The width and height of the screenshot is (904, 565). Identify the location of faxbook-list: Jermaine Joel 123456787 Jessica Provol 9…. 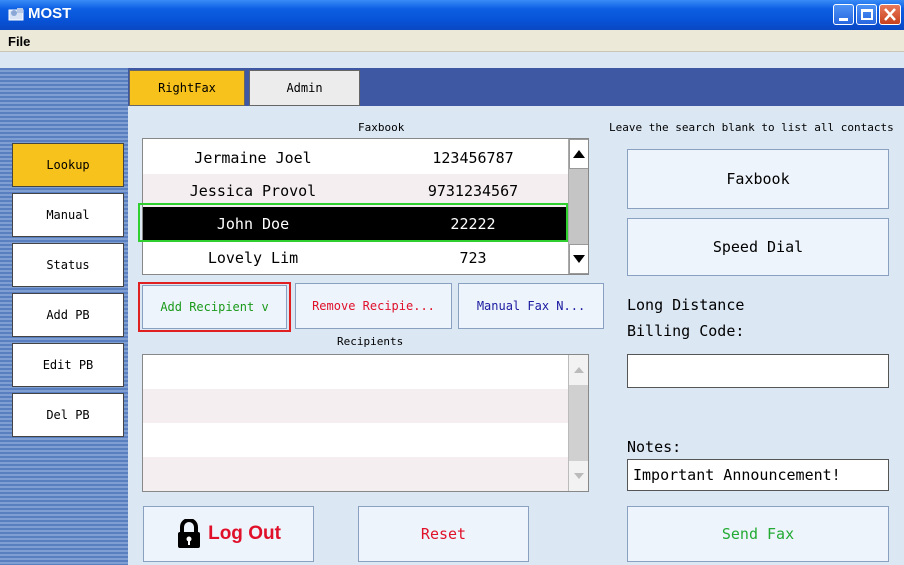
(365, 206).